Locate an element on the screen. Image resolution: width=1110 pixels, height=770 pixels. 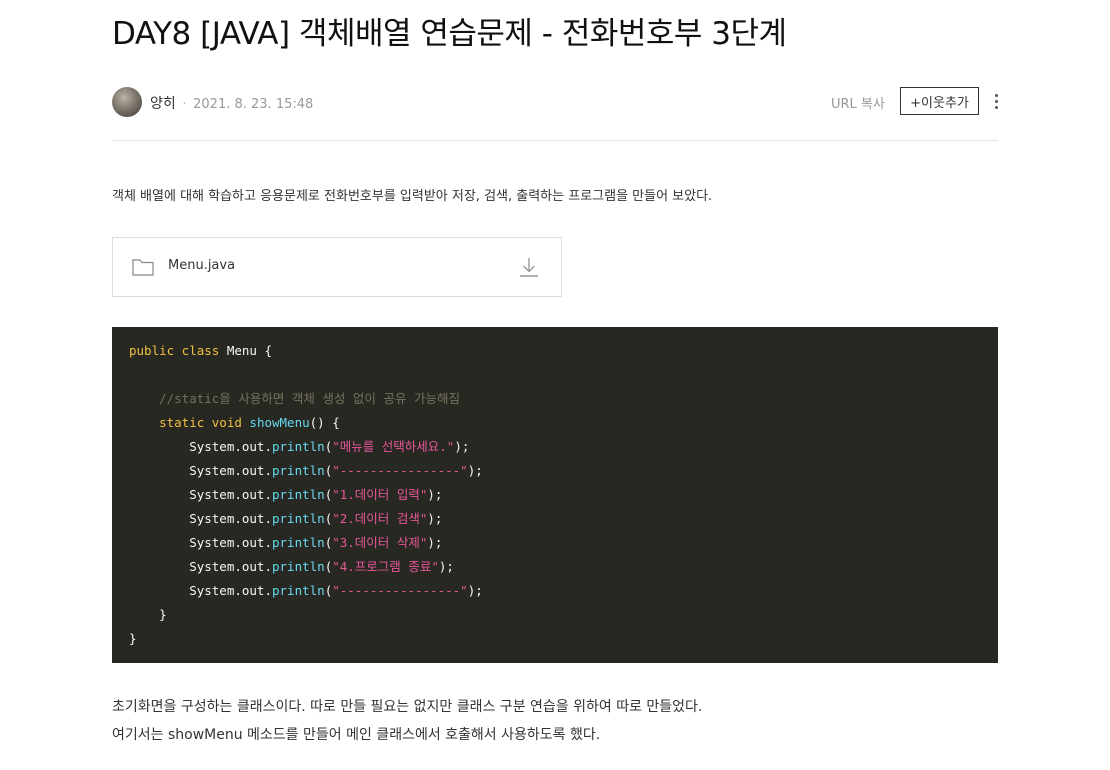
author-name: 양히 is located at coordinates (163, 104).